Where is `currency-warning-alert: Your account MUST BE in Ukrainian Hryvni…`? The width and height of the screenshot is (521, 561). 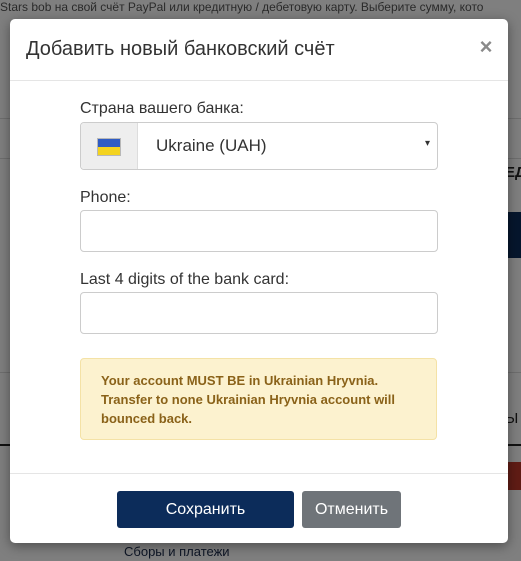
currency-warning-alert: Your account MUST BE in Ukrainian Hryvni… is located at coordinates (258, 399).